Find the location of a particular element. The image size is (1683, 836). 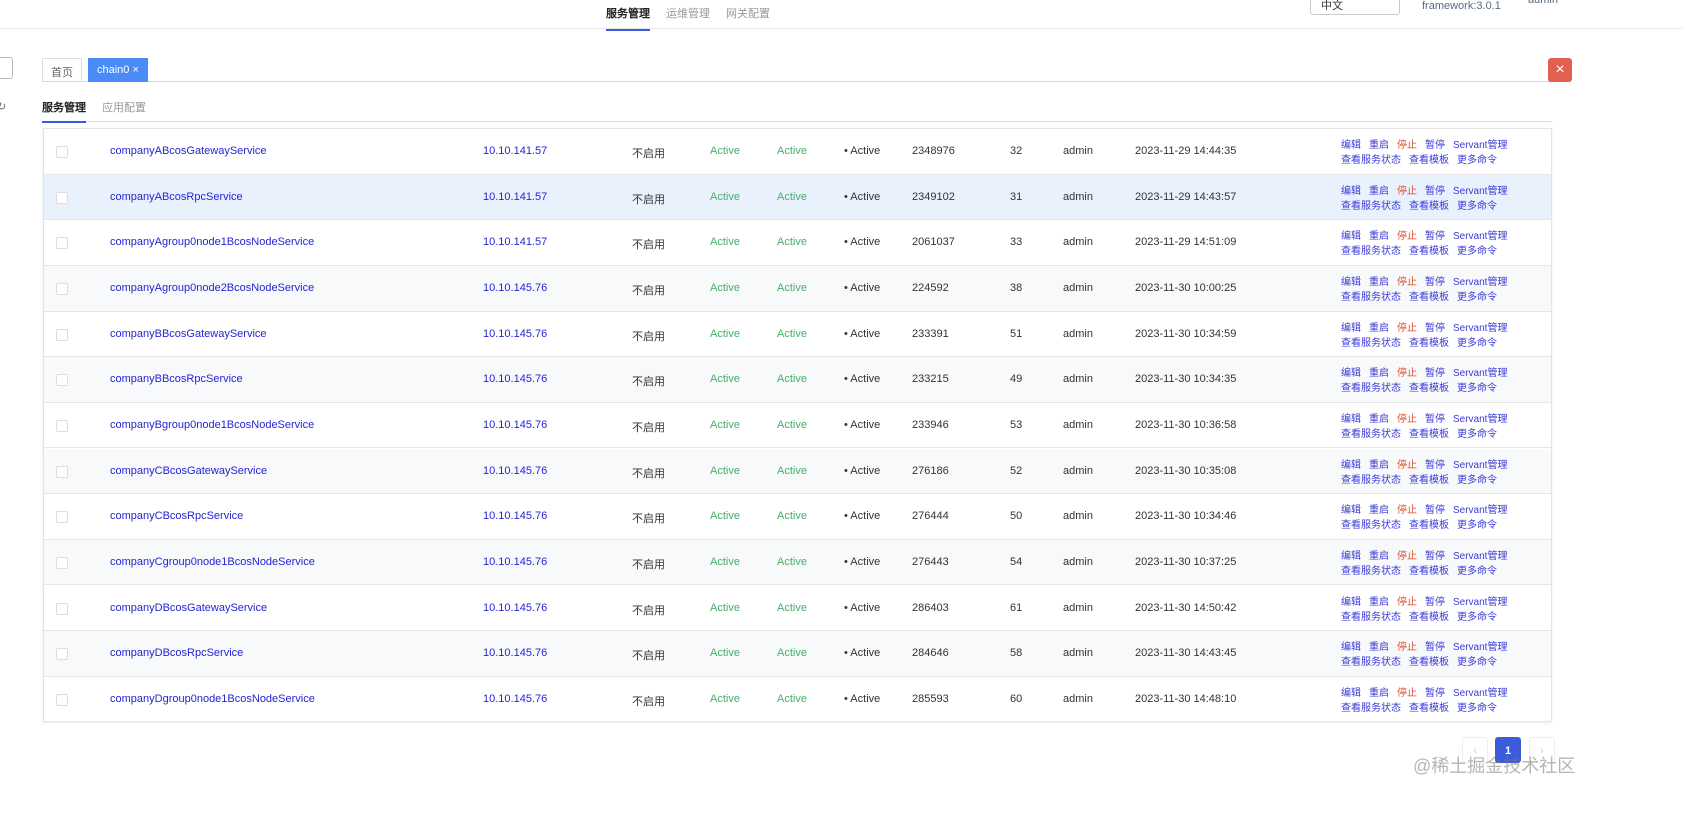

tab-chain0: chain0 × is located at coordinates (118, 70).